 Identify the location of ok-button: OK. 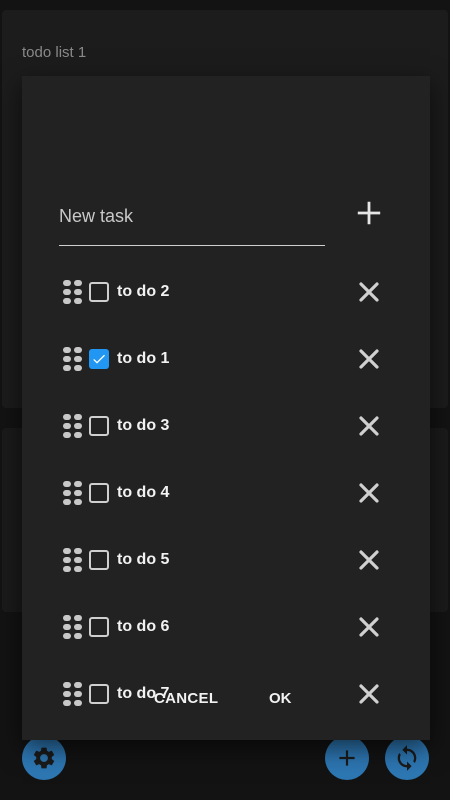
(280, 698).